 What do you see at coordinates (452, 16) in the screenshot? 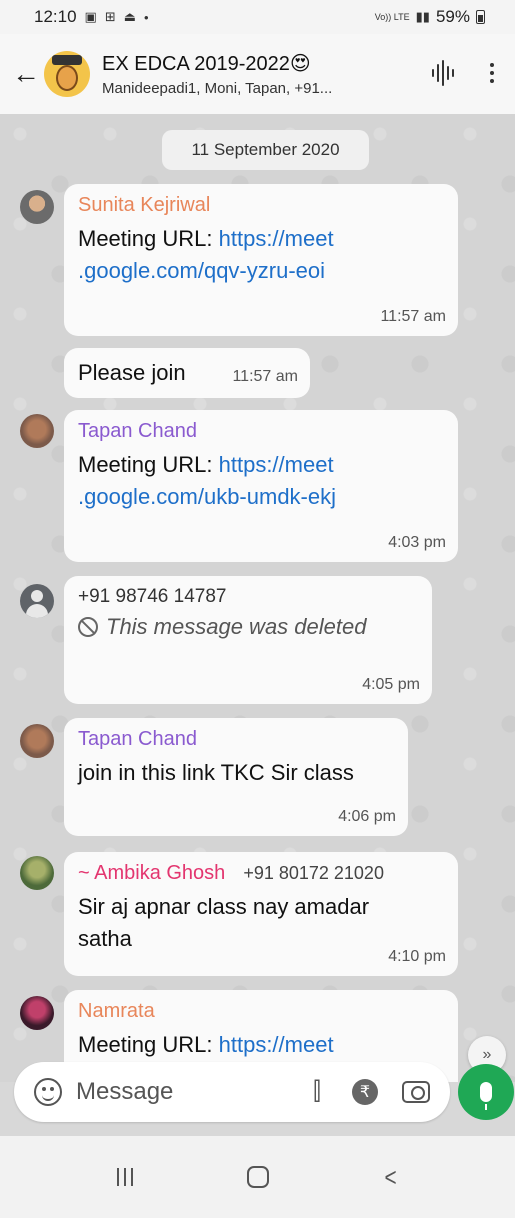
I see `battery-level: 59%` at bounding box center [452, 16].